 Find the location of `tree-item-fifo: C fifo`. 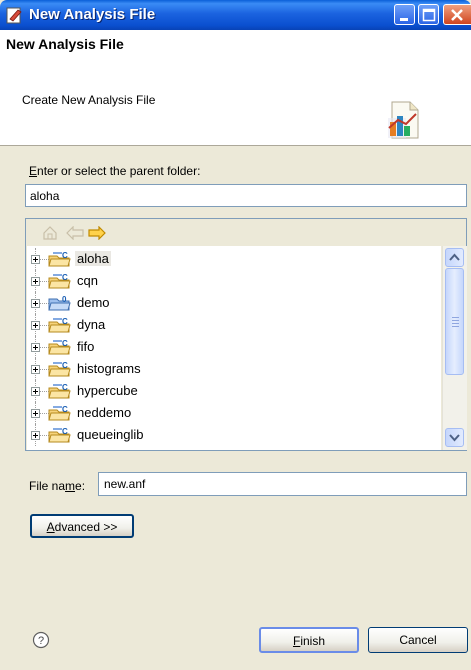

tree-item-fifo: C fifo is located at coordinates (234, 347).